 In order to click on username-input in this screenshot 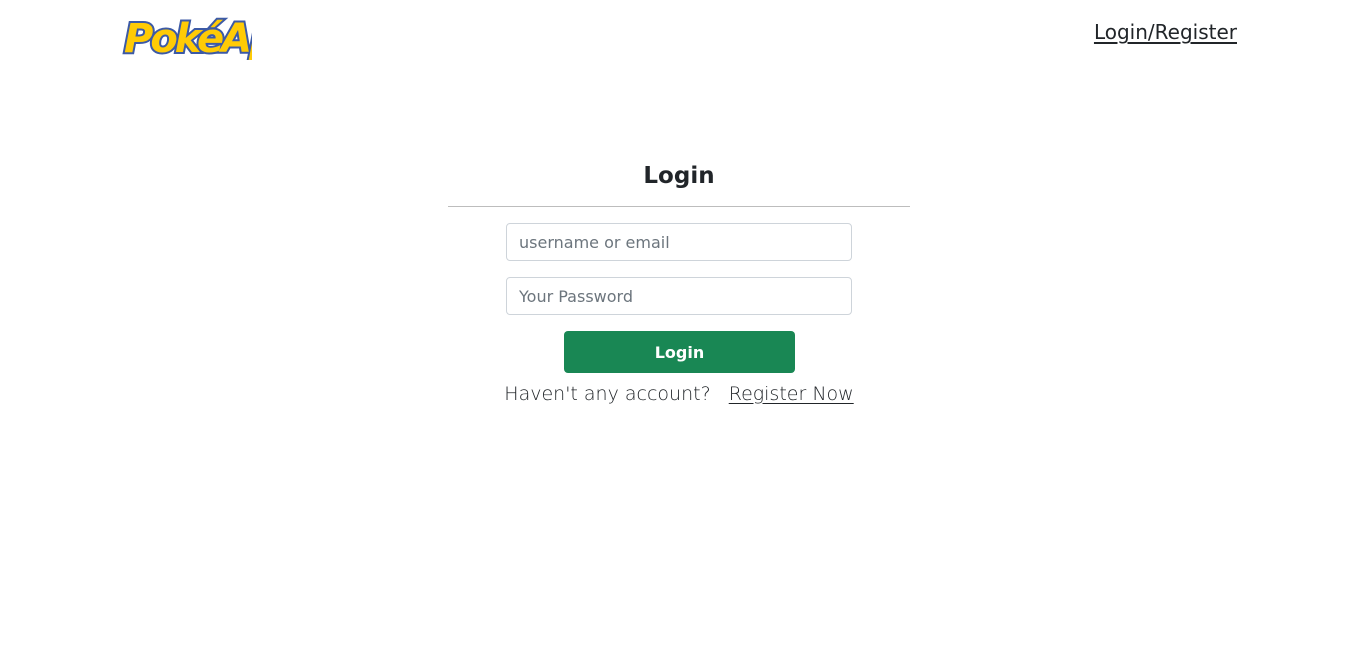, I will do `click(679, 242)`.